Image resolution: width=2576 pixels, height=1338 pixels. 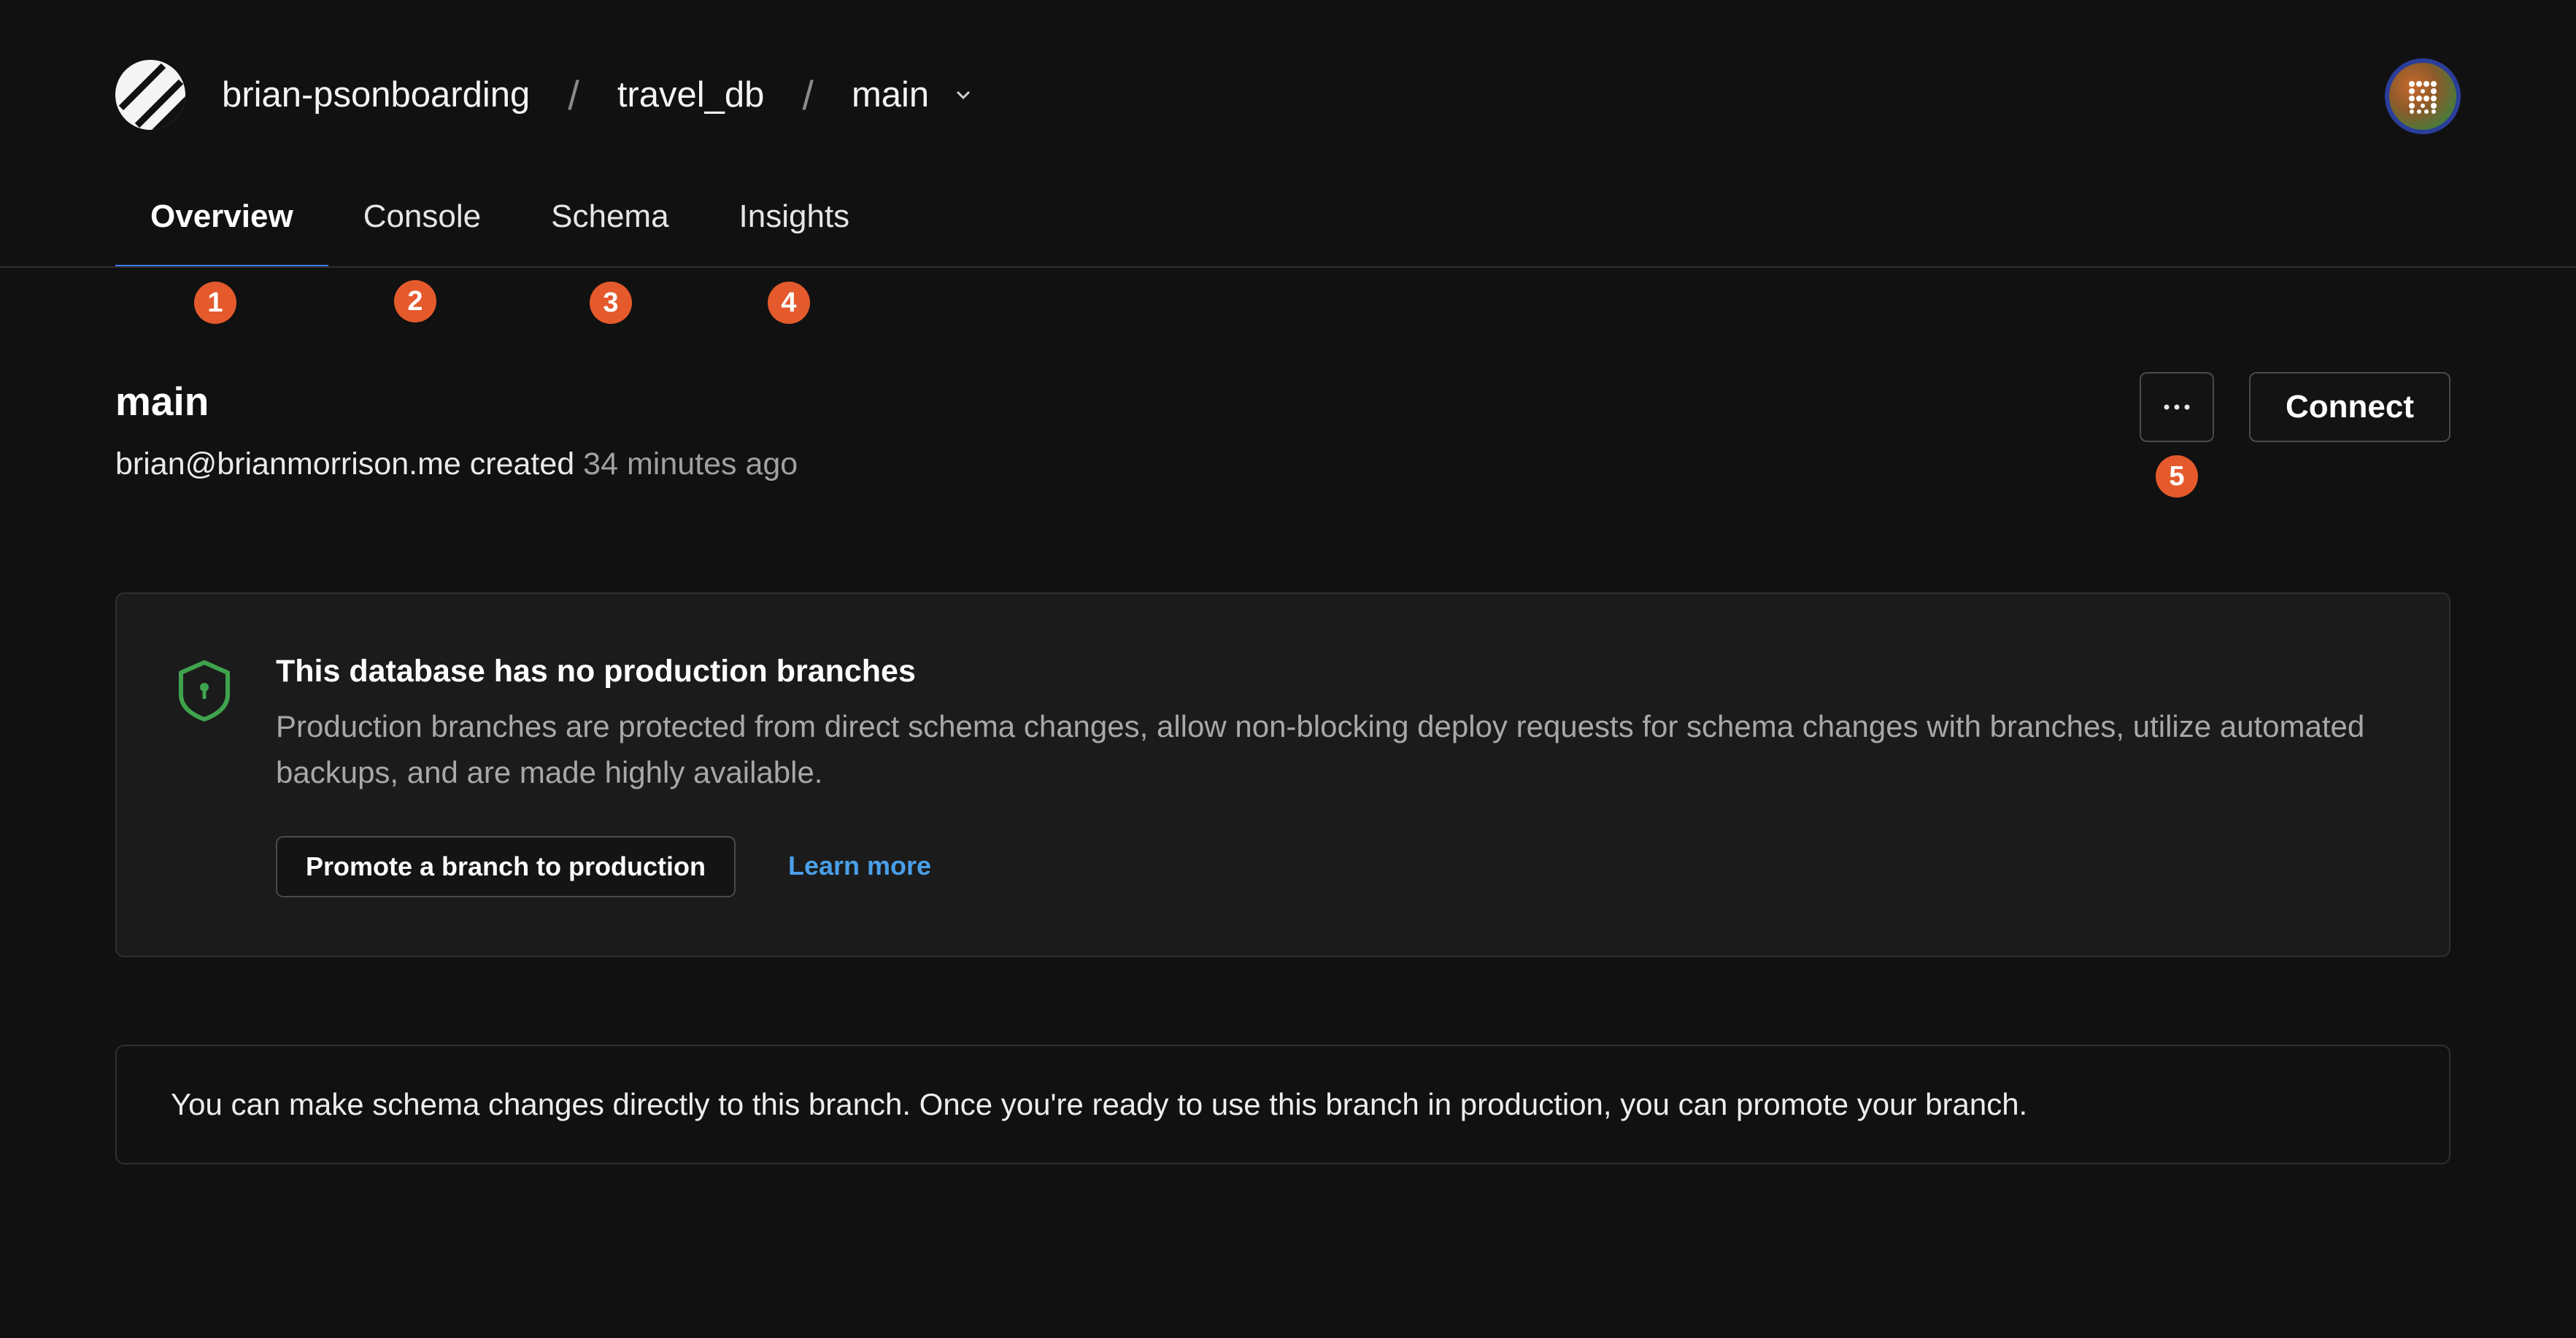 I want to click on shield-icon, so click(x=204, y=691).